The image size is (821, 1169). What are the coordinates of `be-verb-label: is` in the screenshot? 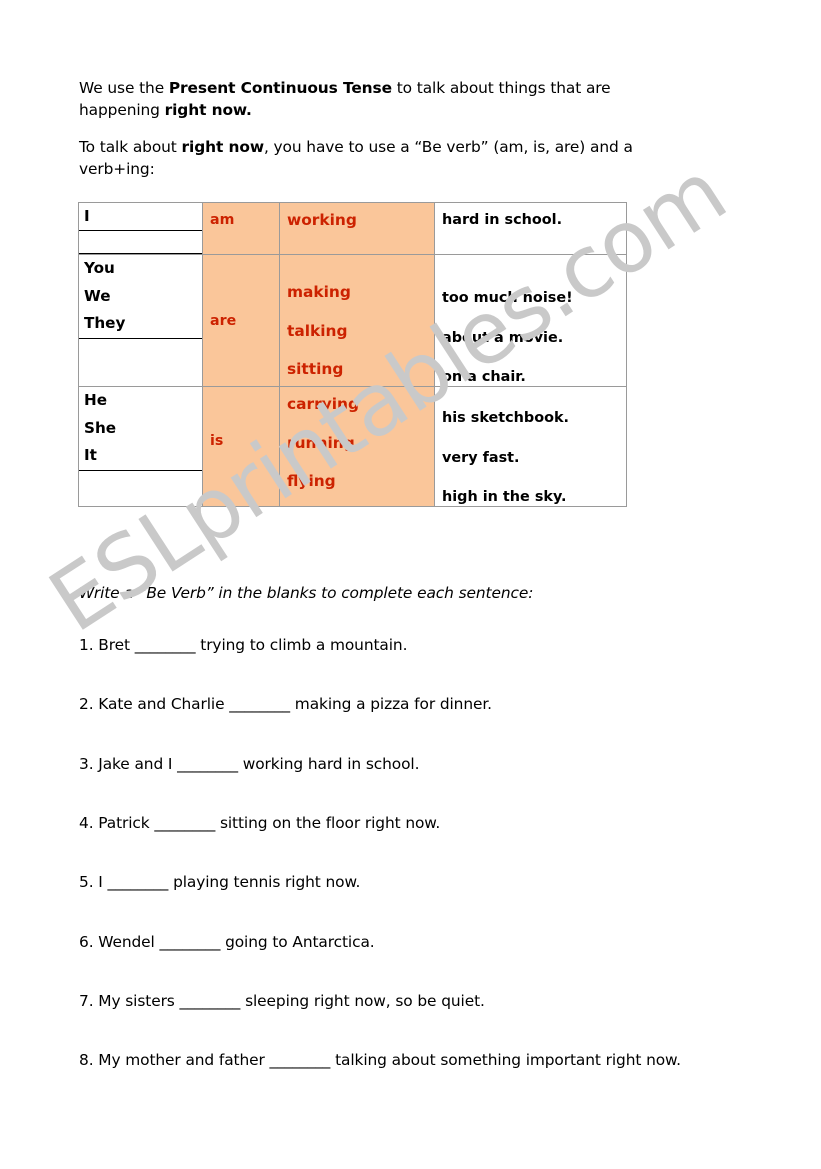 It's located at (217, 441).